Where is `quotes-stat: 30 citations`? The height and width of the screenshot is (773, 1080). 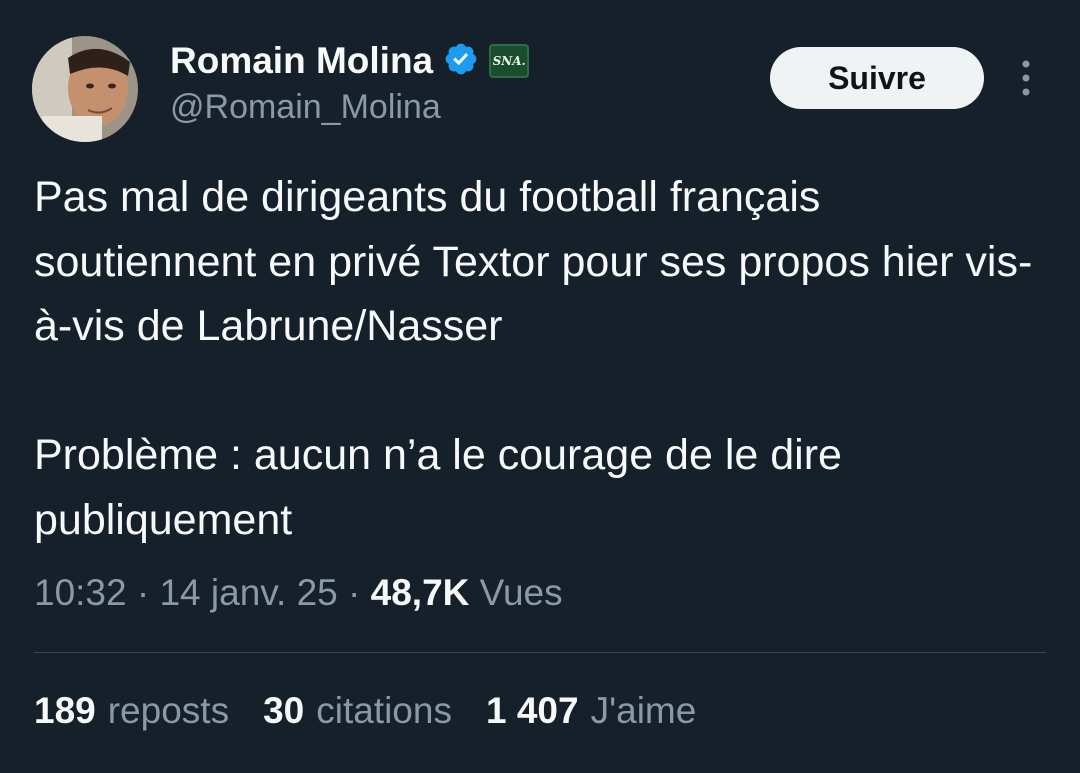 quotes-stat: 30 citations is located at coordinates (357, 711).